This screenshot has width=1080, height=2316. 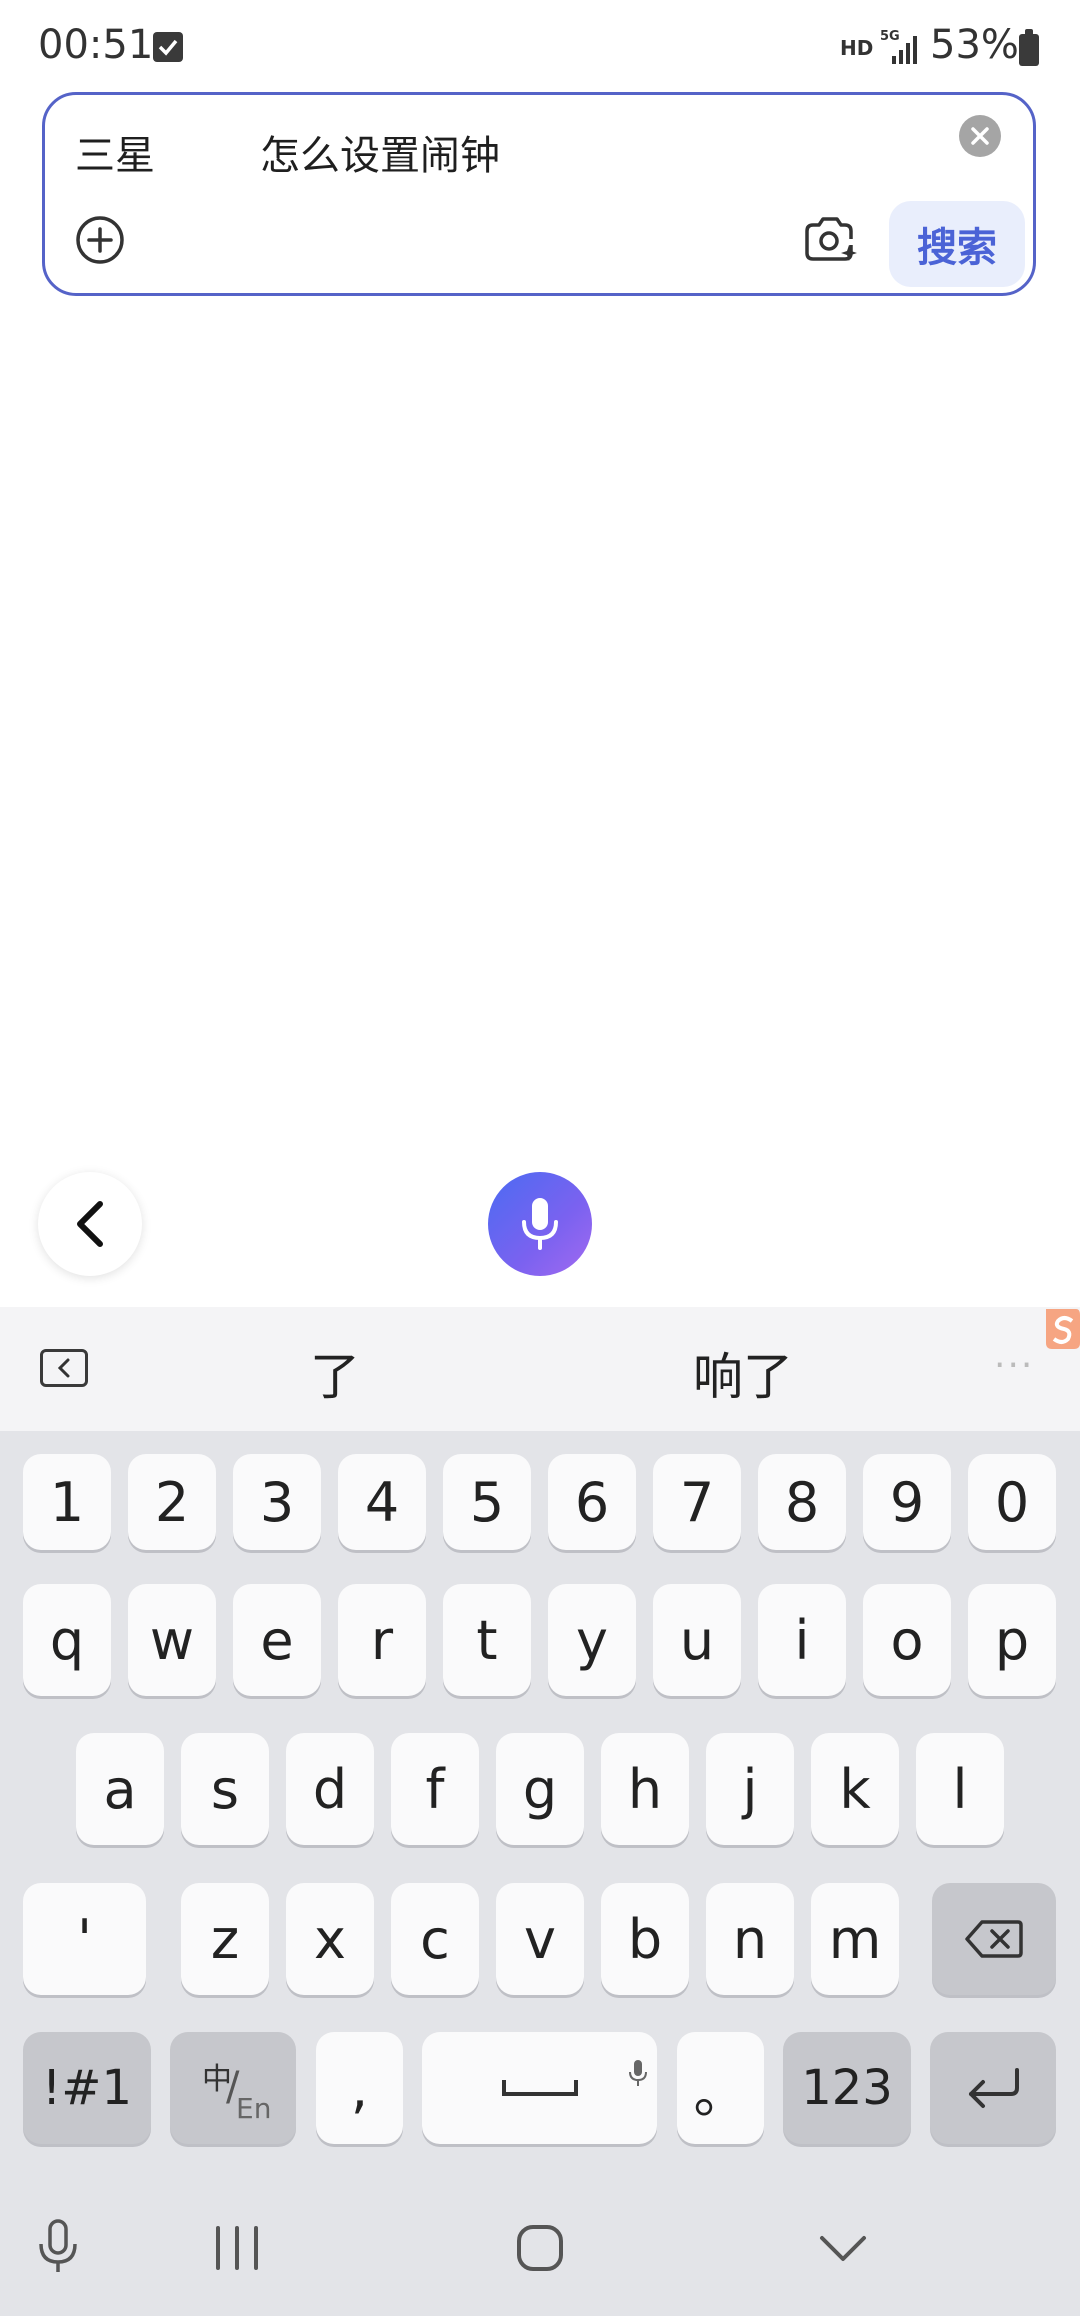 What do you see at coordinates (638, 2069) in the screenshot?
I see `mic-small-icon` at bounding box center [638, 2069].